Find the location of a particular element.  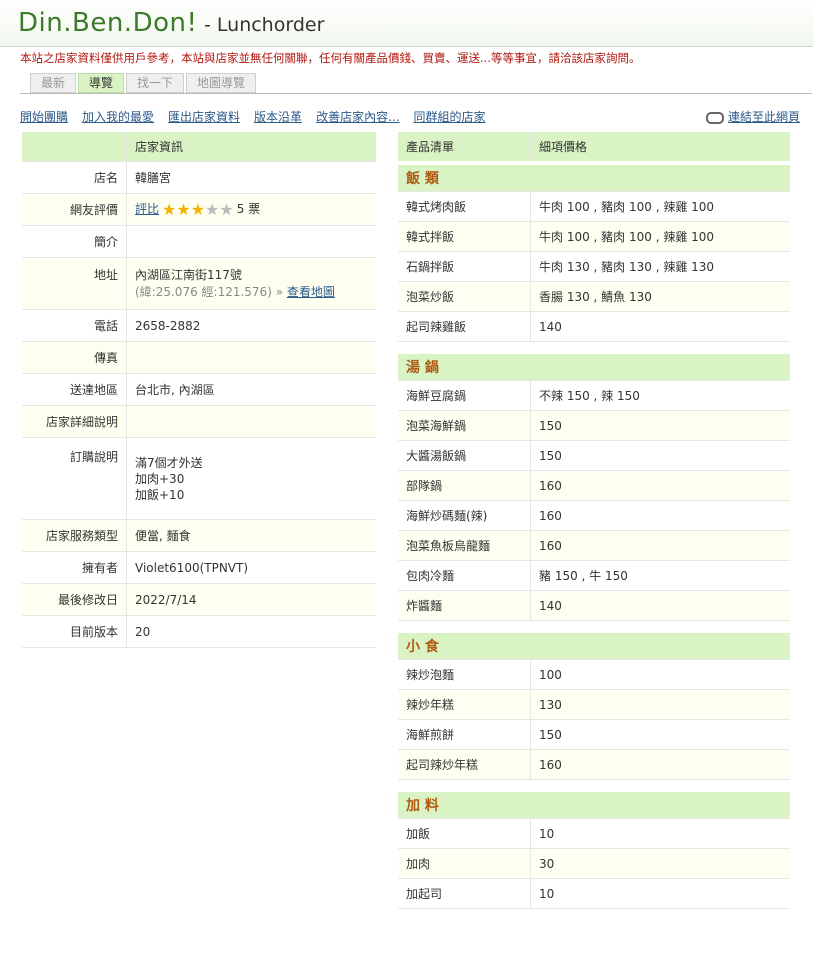

link-here-label: 連結至此網頁 is located at coordinates (764, 117).